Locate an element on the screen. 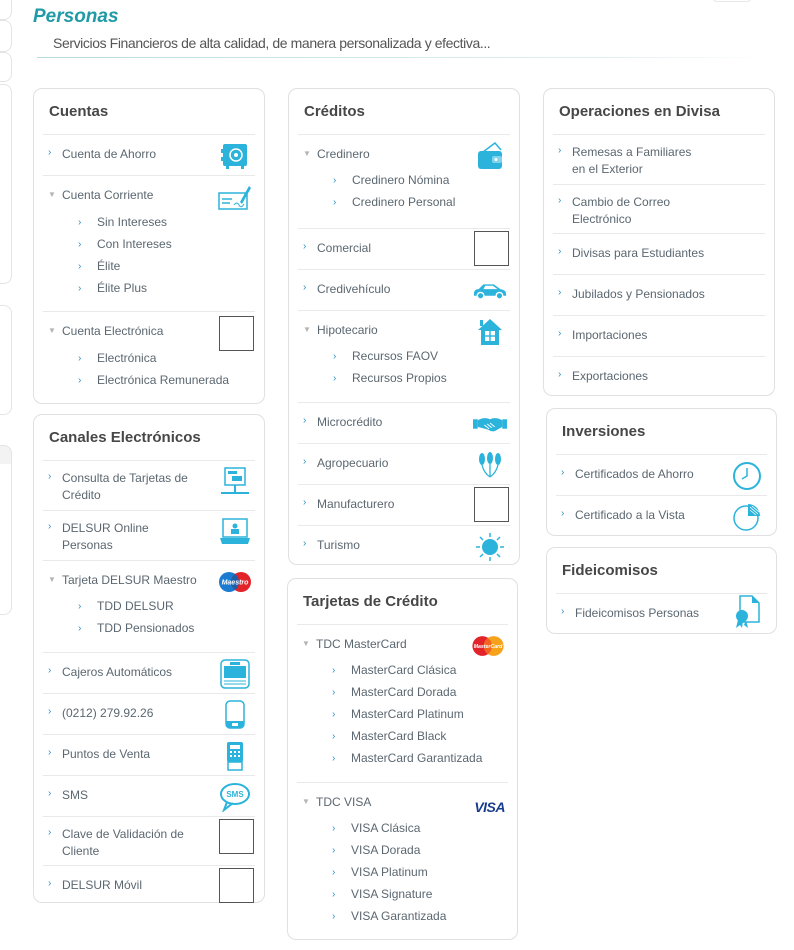 Image resolution: width=794 pixels, height=950 pixels. menu-item-agropecuario: › Agropecuario is located at coordinates (404, 463).